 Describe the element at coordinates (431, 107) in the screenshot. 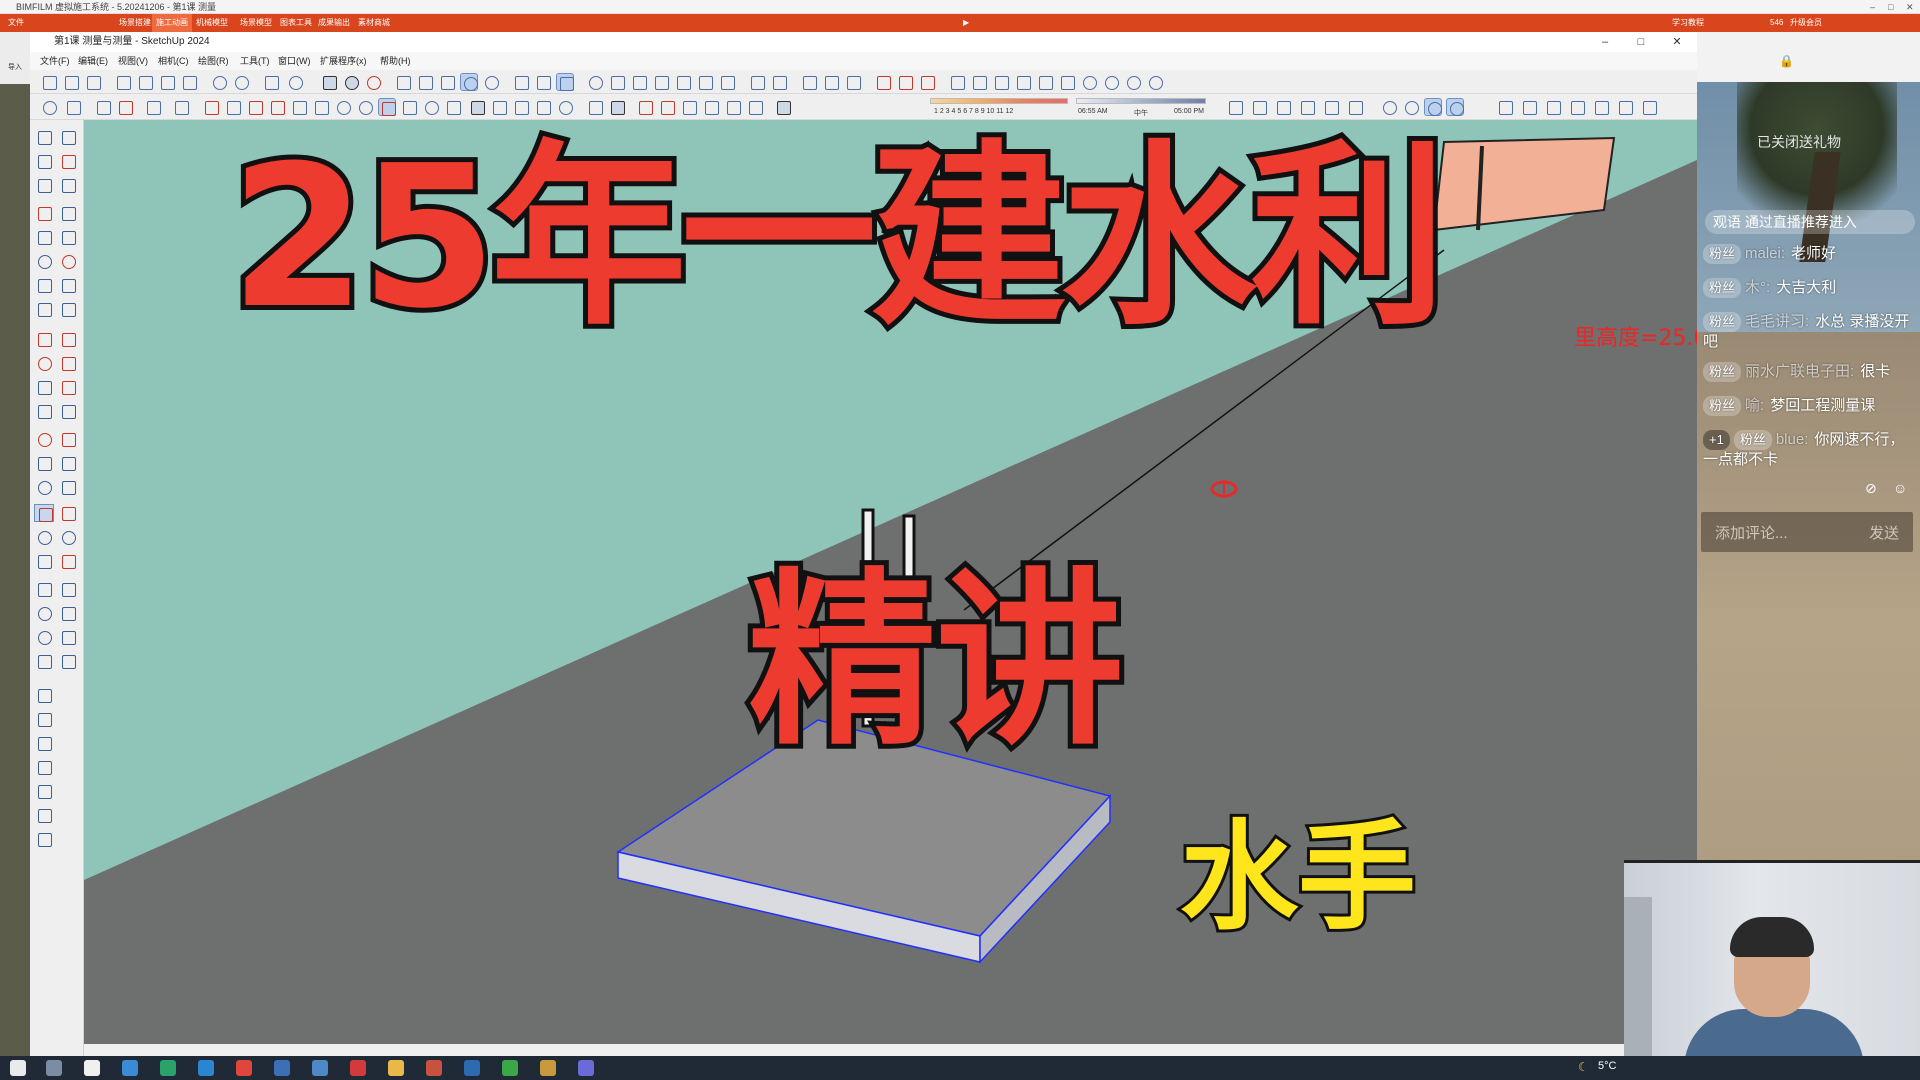

I see `zoom-icon` at that location.